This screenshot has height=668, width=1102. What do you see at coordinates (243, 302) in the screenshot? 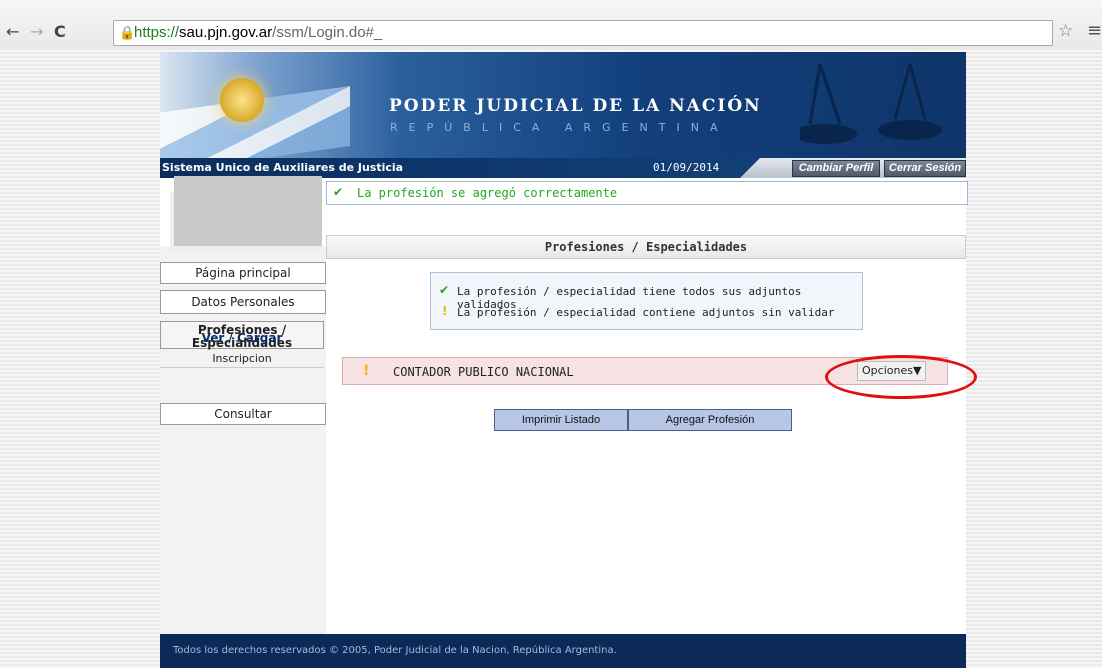
I see `sidebar-item-personal-data: Datos Personales` at bounding box center [243, 302].